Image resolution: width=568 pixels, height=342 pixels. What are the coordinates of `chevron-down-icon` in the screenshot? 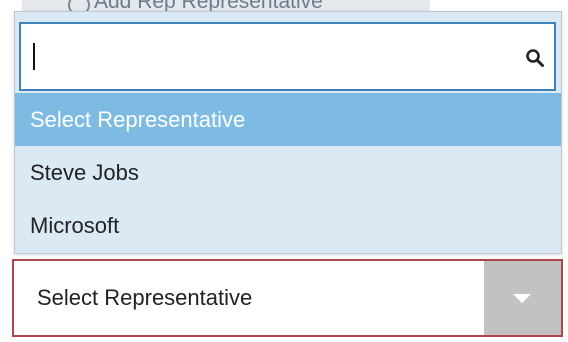 It's located at (522, 298).